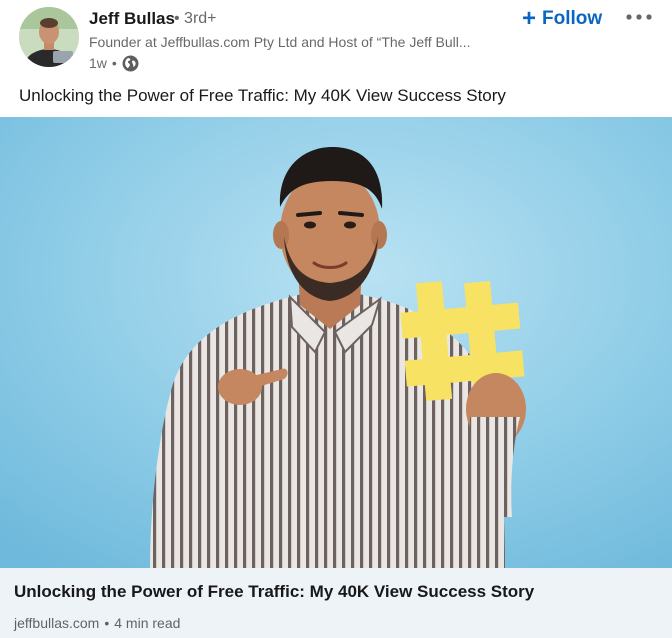  What do you see at coordinates (98, 63) in the screenshot?
I see `post-time: 1w` at bounding box center [98, 63].